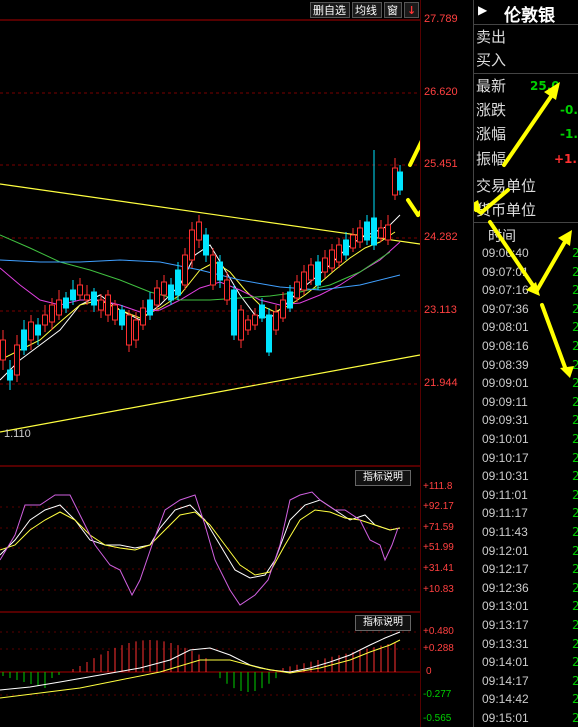 The image size is (578, 727). I want to click on price-tick-label: 26.620, so click(441, 92).